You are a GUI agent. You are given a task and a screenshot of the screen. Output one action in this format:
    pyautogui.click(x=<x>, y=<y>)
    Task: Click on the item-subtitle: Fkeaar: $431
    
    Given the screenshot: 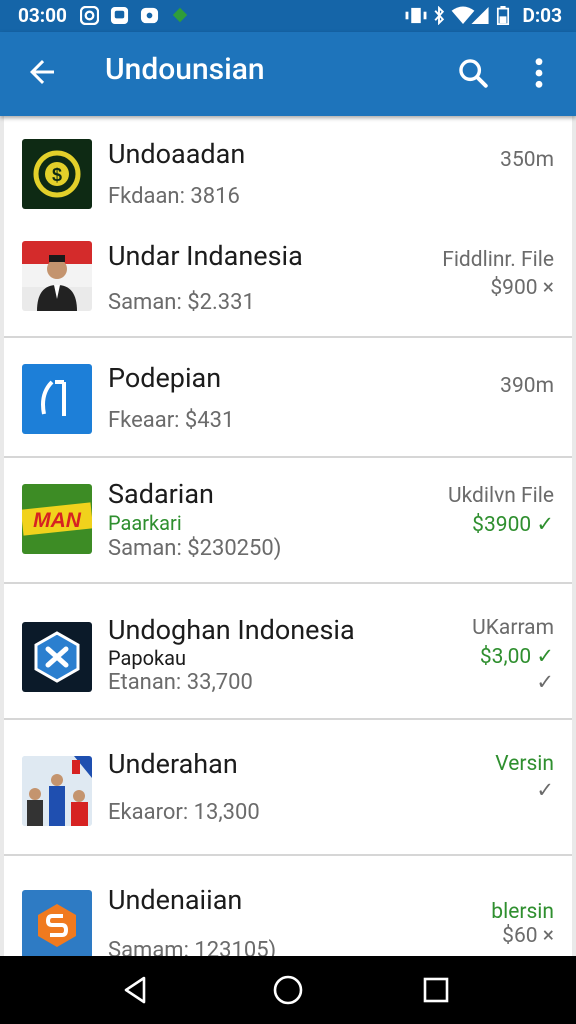 What is the action you would take?
    pyautogui.click(x=171, y=420)
    